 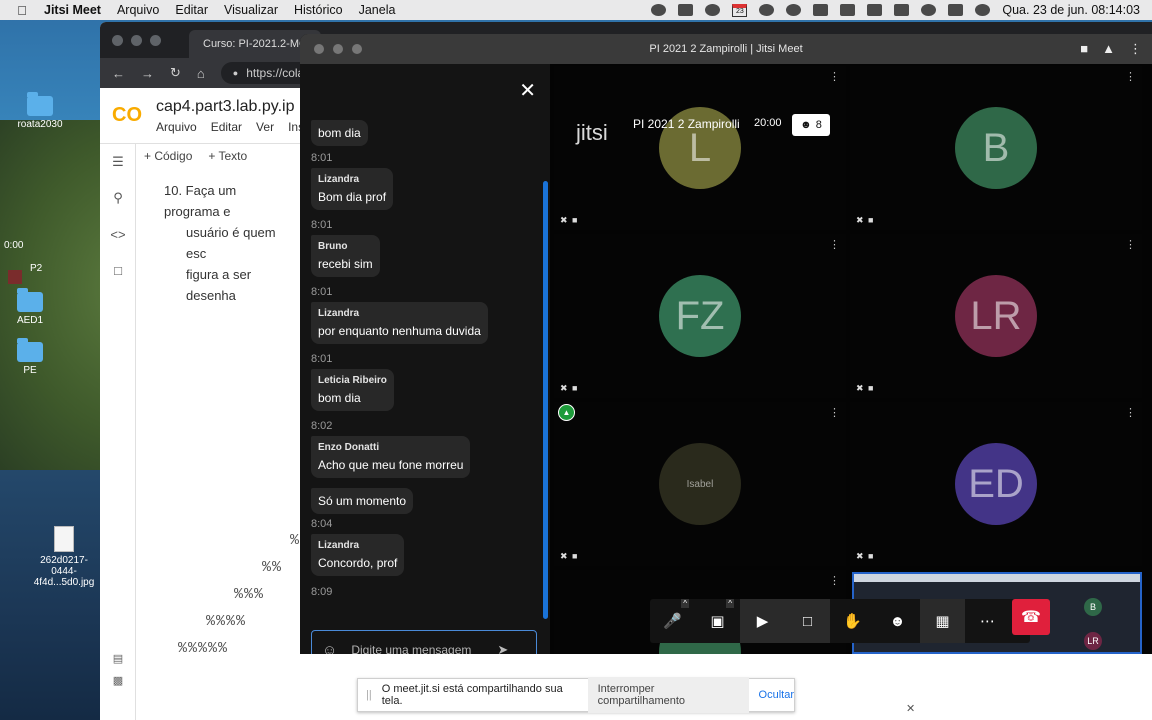 What do you see at coordinates (942, 621) in the screenshot?
I see `tile-view-button: ▦` at bounding box center [942, 621].